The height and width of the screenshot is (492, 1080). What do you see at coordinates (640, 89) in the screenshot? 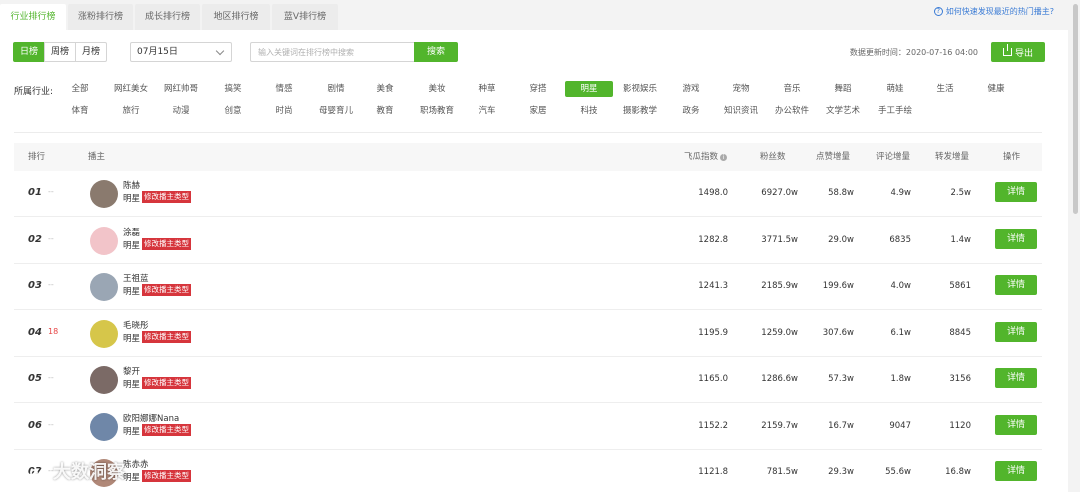
I see `industry-option: 影视娱乐` at bounding box center [640, 89].